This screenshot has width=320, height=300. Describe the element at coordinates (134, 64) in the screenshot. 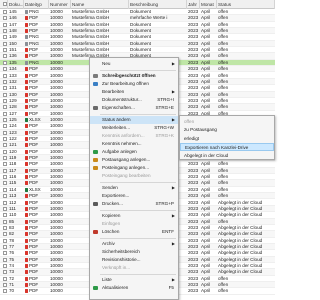

I see `menu-item-neu: Neu ▶` at that location.